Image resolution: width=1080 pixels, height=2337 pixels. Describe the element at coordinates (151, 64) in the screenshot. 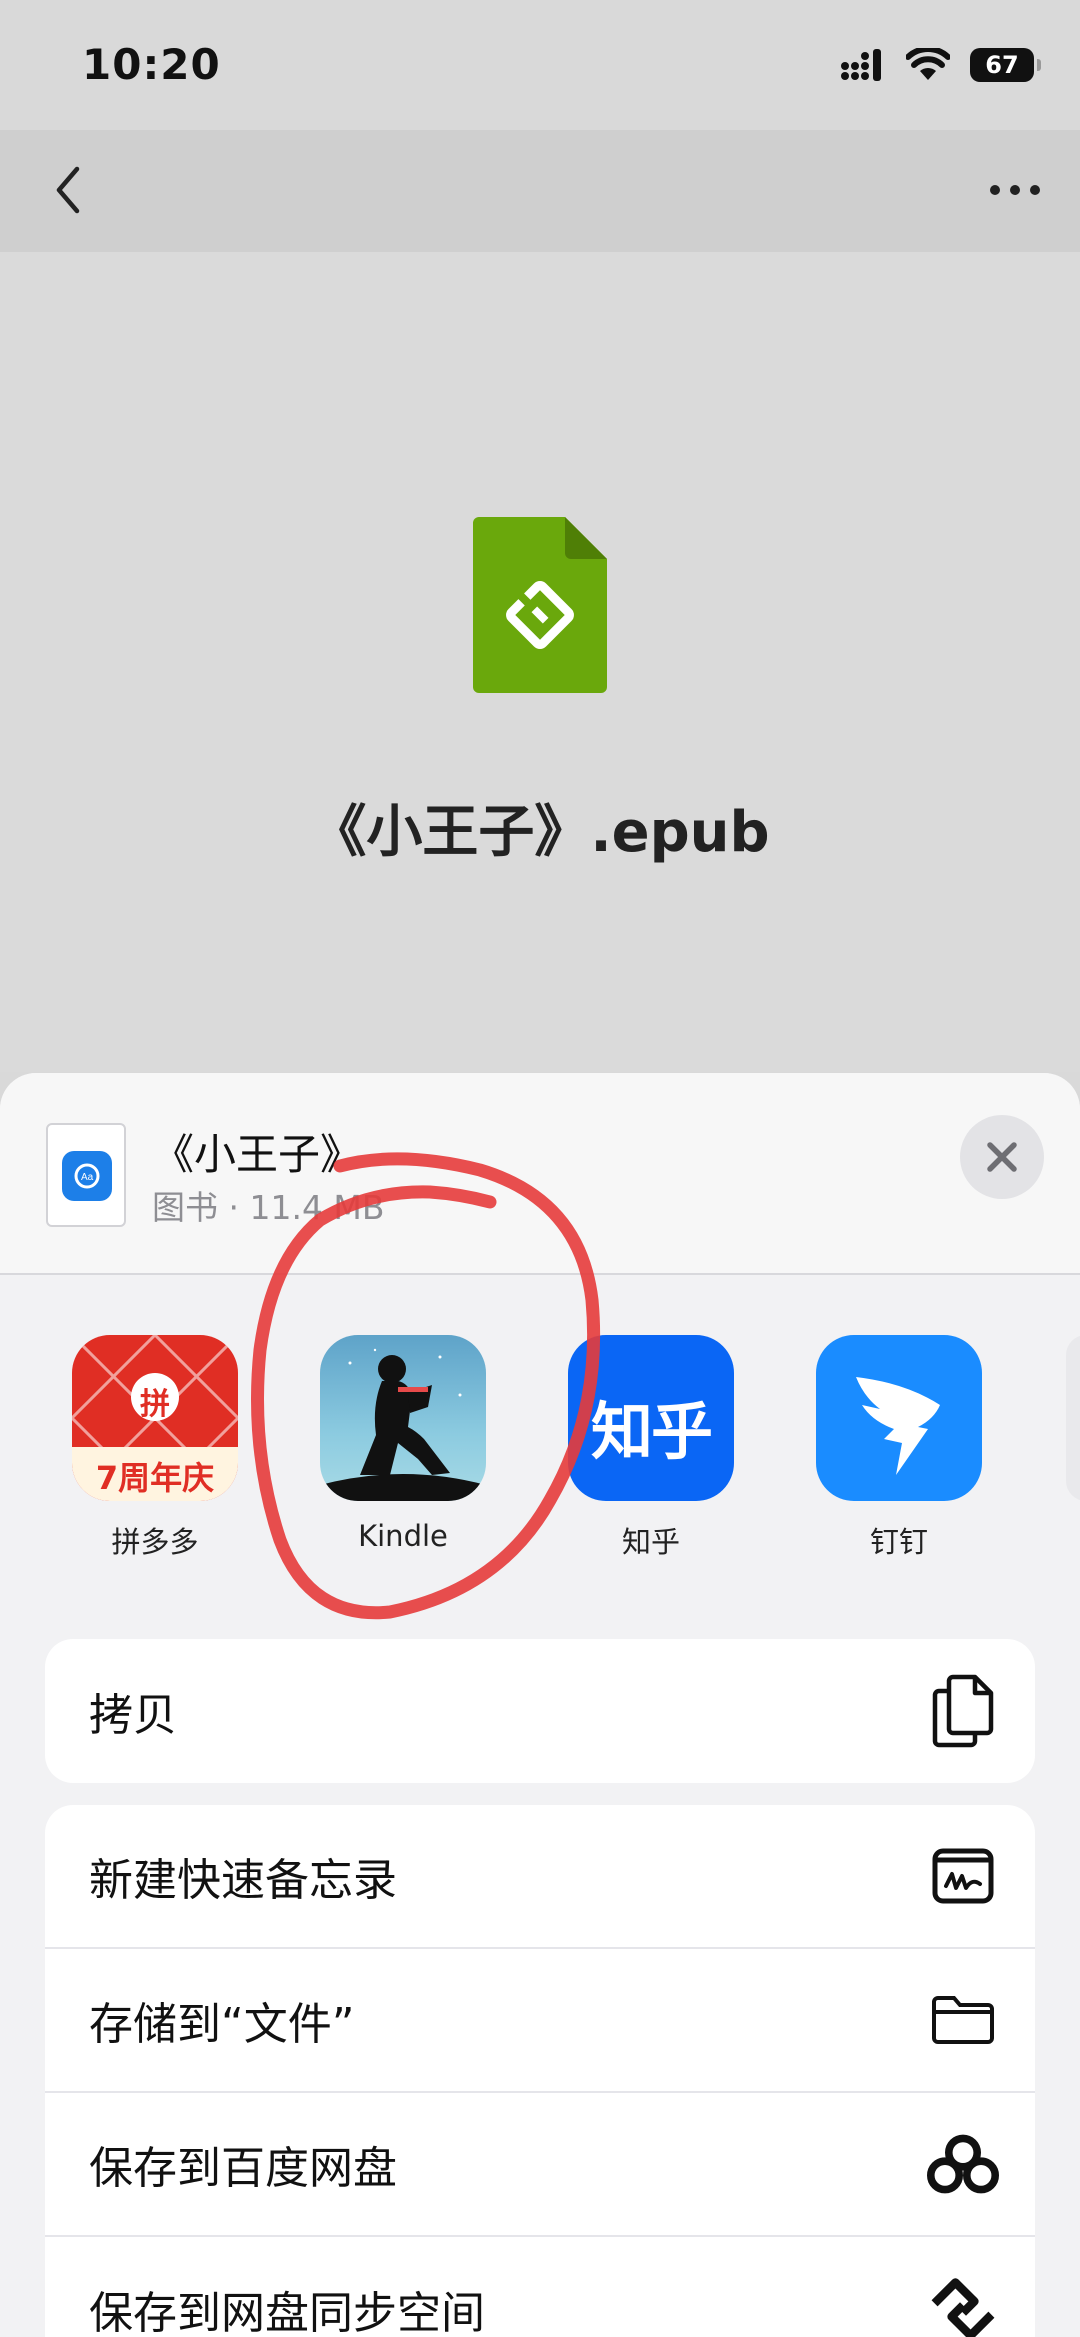

I see `status-time: 10:20` at that location.